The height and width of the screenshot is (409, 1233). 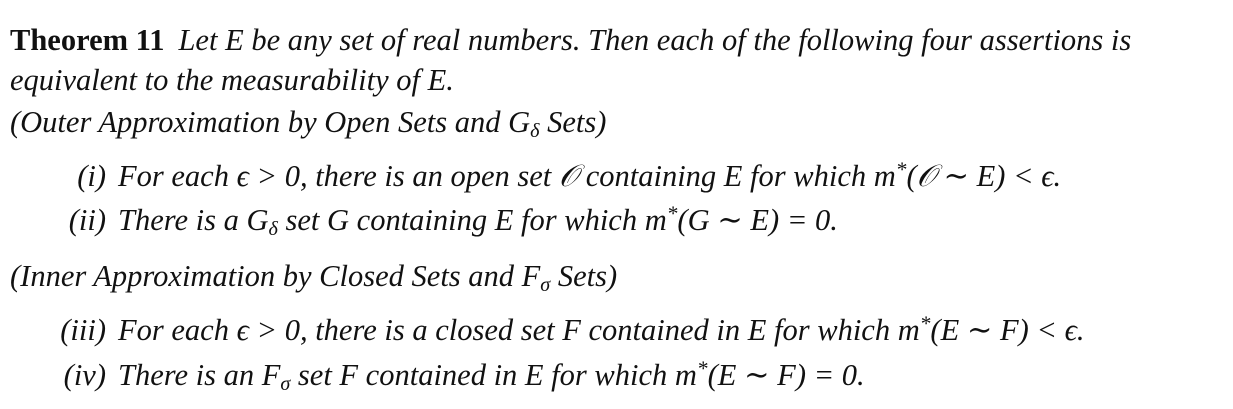 I want to click on assertion-iv-text-mid: set F contained in E for which m, so click(x=493, y=375).